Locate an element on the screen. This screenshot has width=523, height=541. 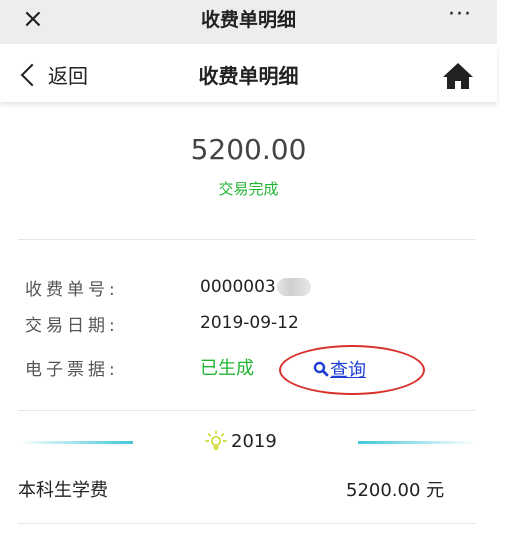
receipt-number-row: 收费单号: 0000003 is located at coordinates (168, 287).